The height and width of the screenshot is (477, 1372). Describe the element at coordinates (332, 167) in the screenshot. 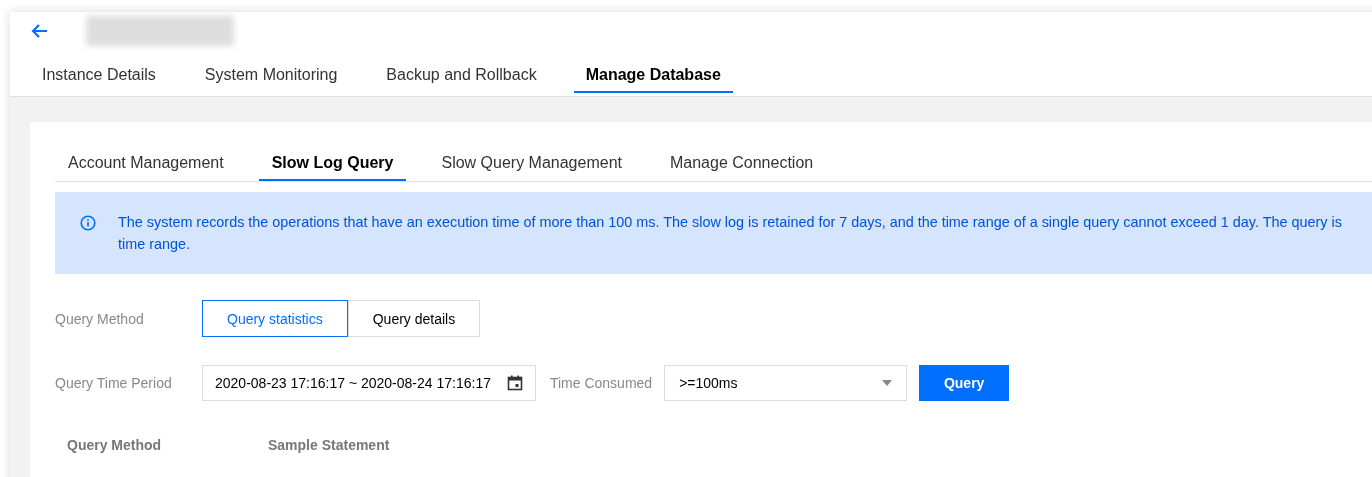

I see `sub-tab: Slow Log Query` at that location.